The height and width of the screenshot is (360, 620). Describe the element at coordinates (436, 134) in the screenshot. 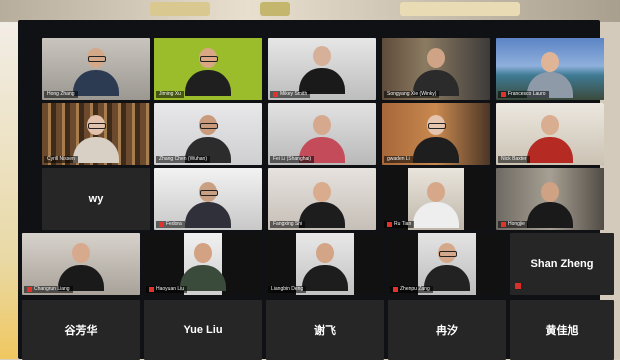

I see `participant-tile: gwaden Li` at that location.